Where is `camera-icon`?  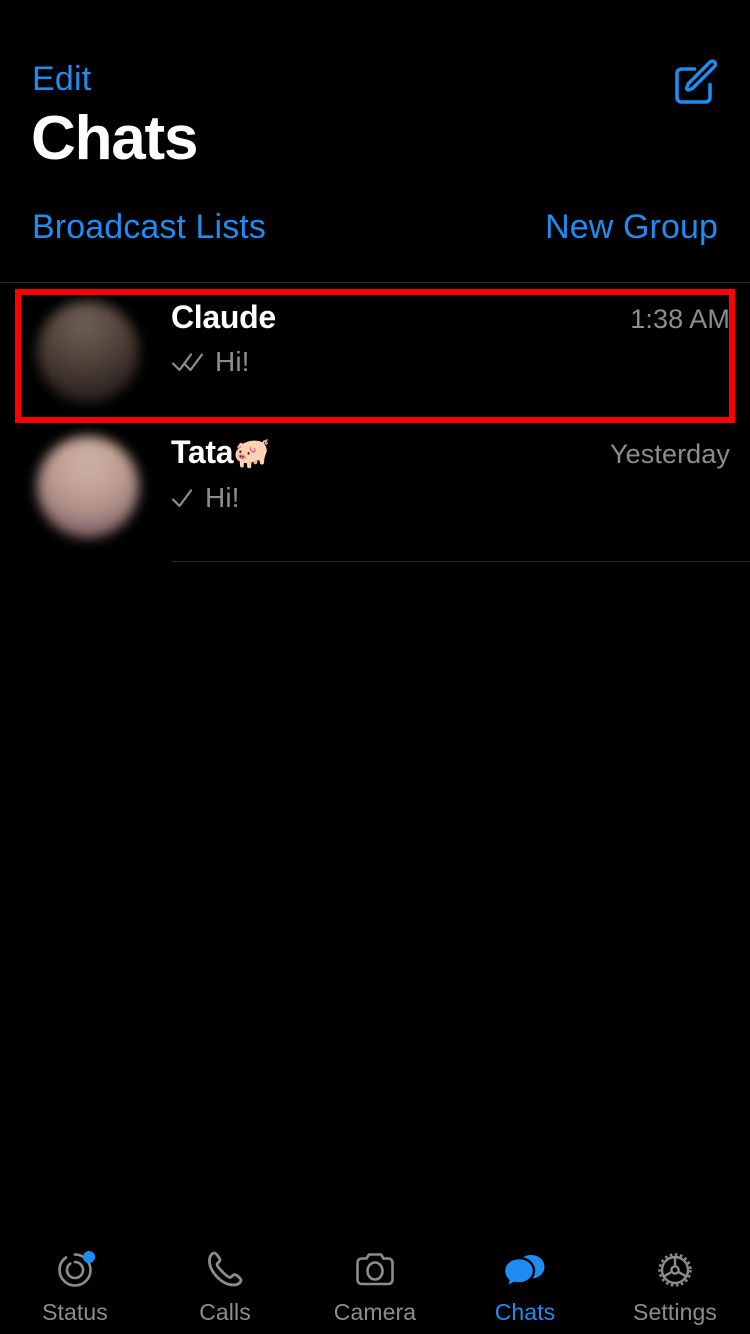 camera-icon is located at coordinates (375, 1270).